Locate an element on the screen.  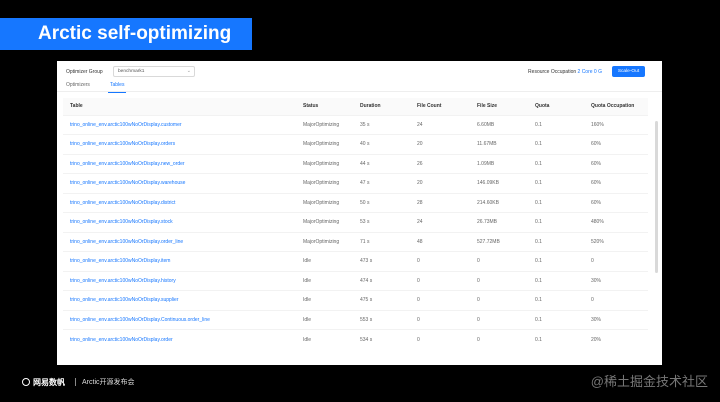
cell-quota-occupation: 520% is located at coordinates (616, 241).